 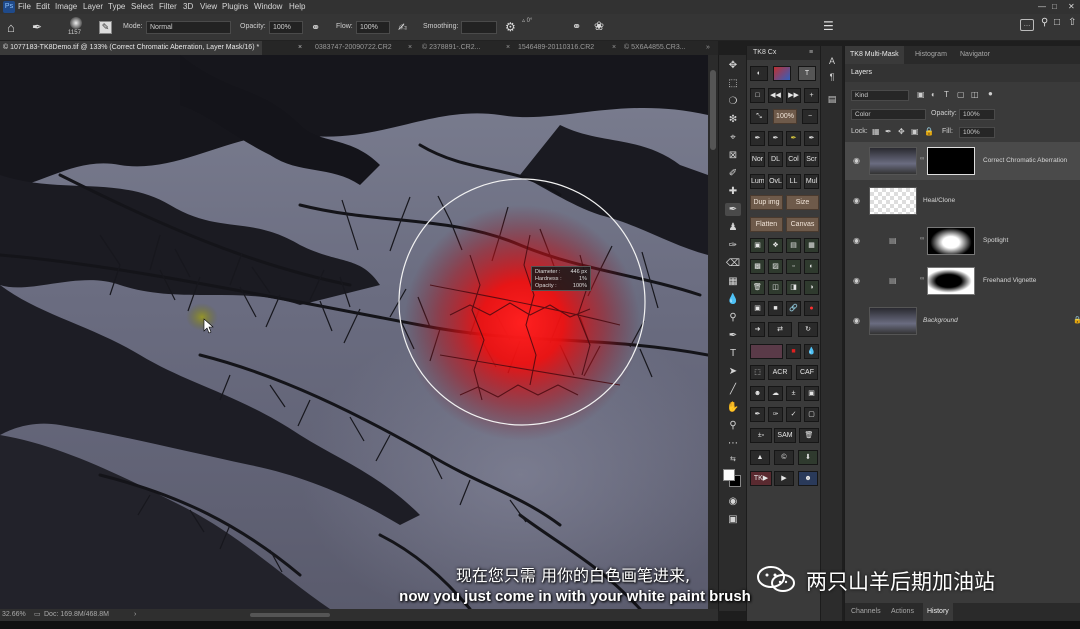 What do you see at coordinates (977, 114) in the screenshot?
I see `layer-opacity-field: 100%` at bounding box center [977, 114].